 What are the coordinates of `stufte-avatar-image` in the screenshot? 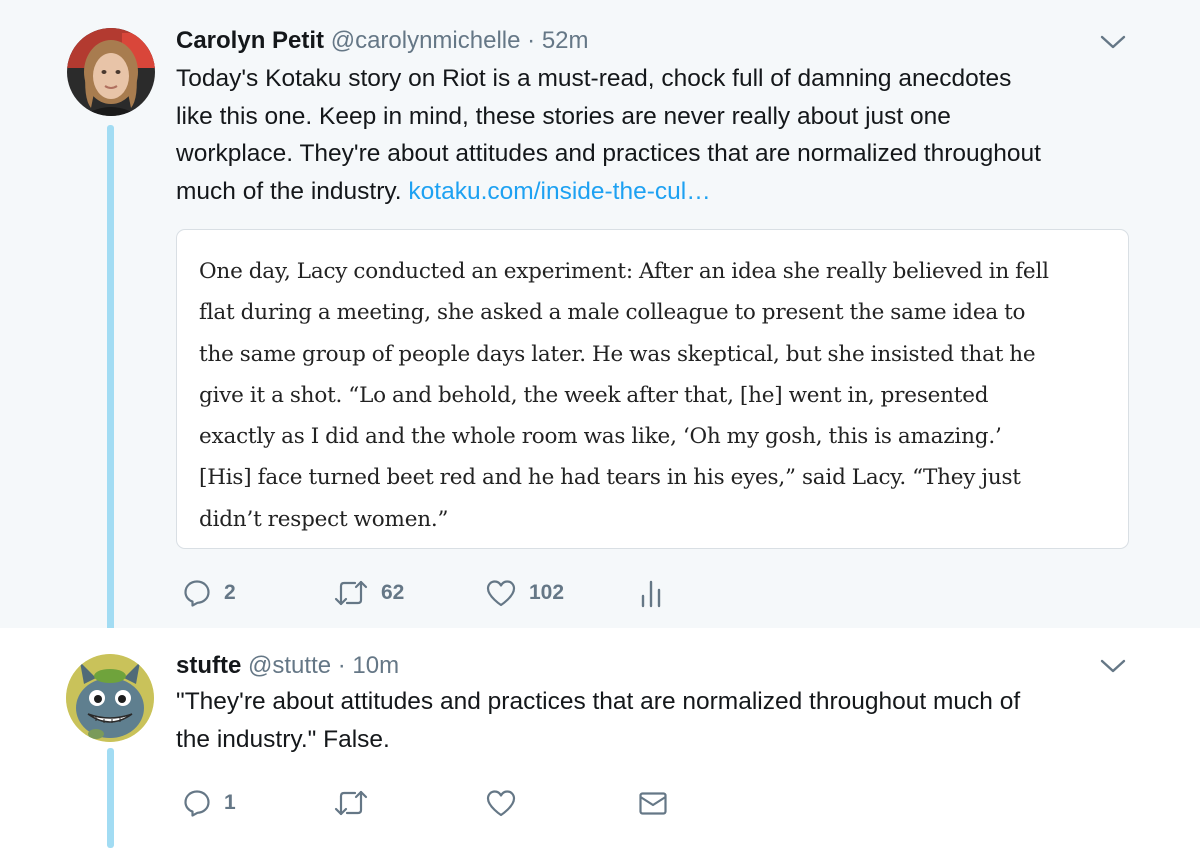 It's located at (110, 698).